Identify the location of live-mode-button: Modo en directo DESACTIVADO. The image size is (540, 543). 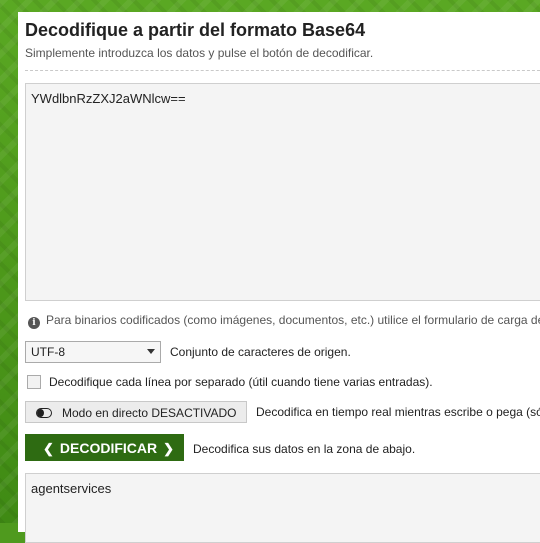
(136, 412).